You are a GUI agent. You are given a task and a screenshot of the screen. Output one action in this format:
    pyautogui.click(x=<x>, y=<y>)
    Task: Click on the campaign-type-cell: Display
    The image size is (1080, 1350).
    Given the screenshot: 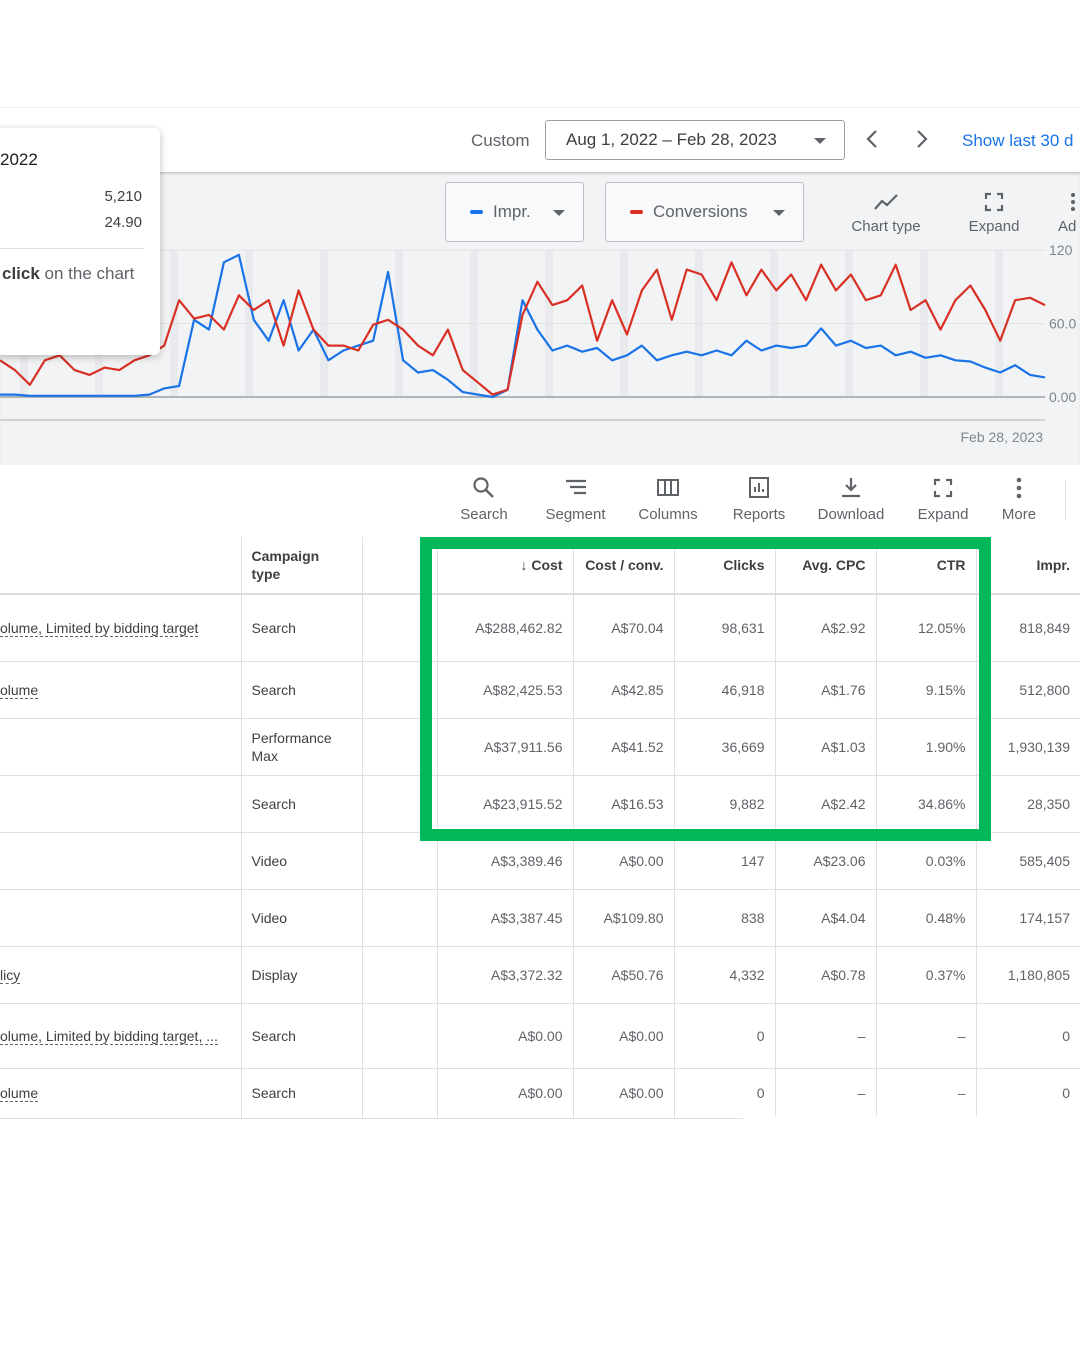 What is the action you would take?
    pyautogui.click(x=302, y=975)
    